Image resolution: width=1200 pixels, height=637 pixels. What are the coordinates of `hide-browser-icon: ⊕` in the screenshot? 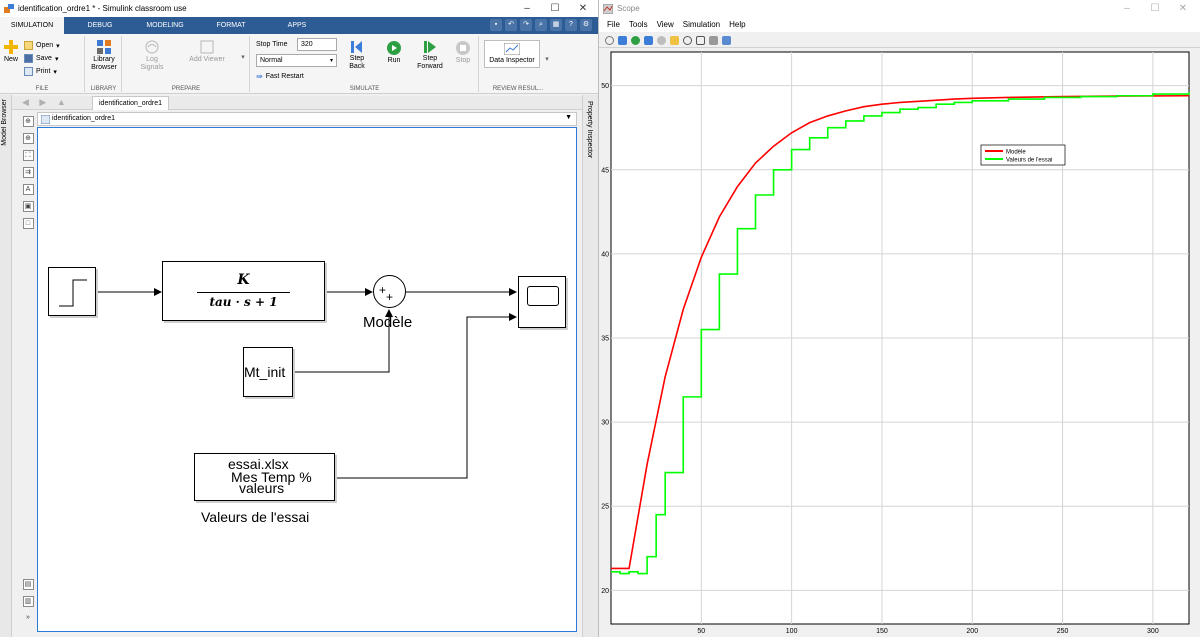 It's located at (28, 121).